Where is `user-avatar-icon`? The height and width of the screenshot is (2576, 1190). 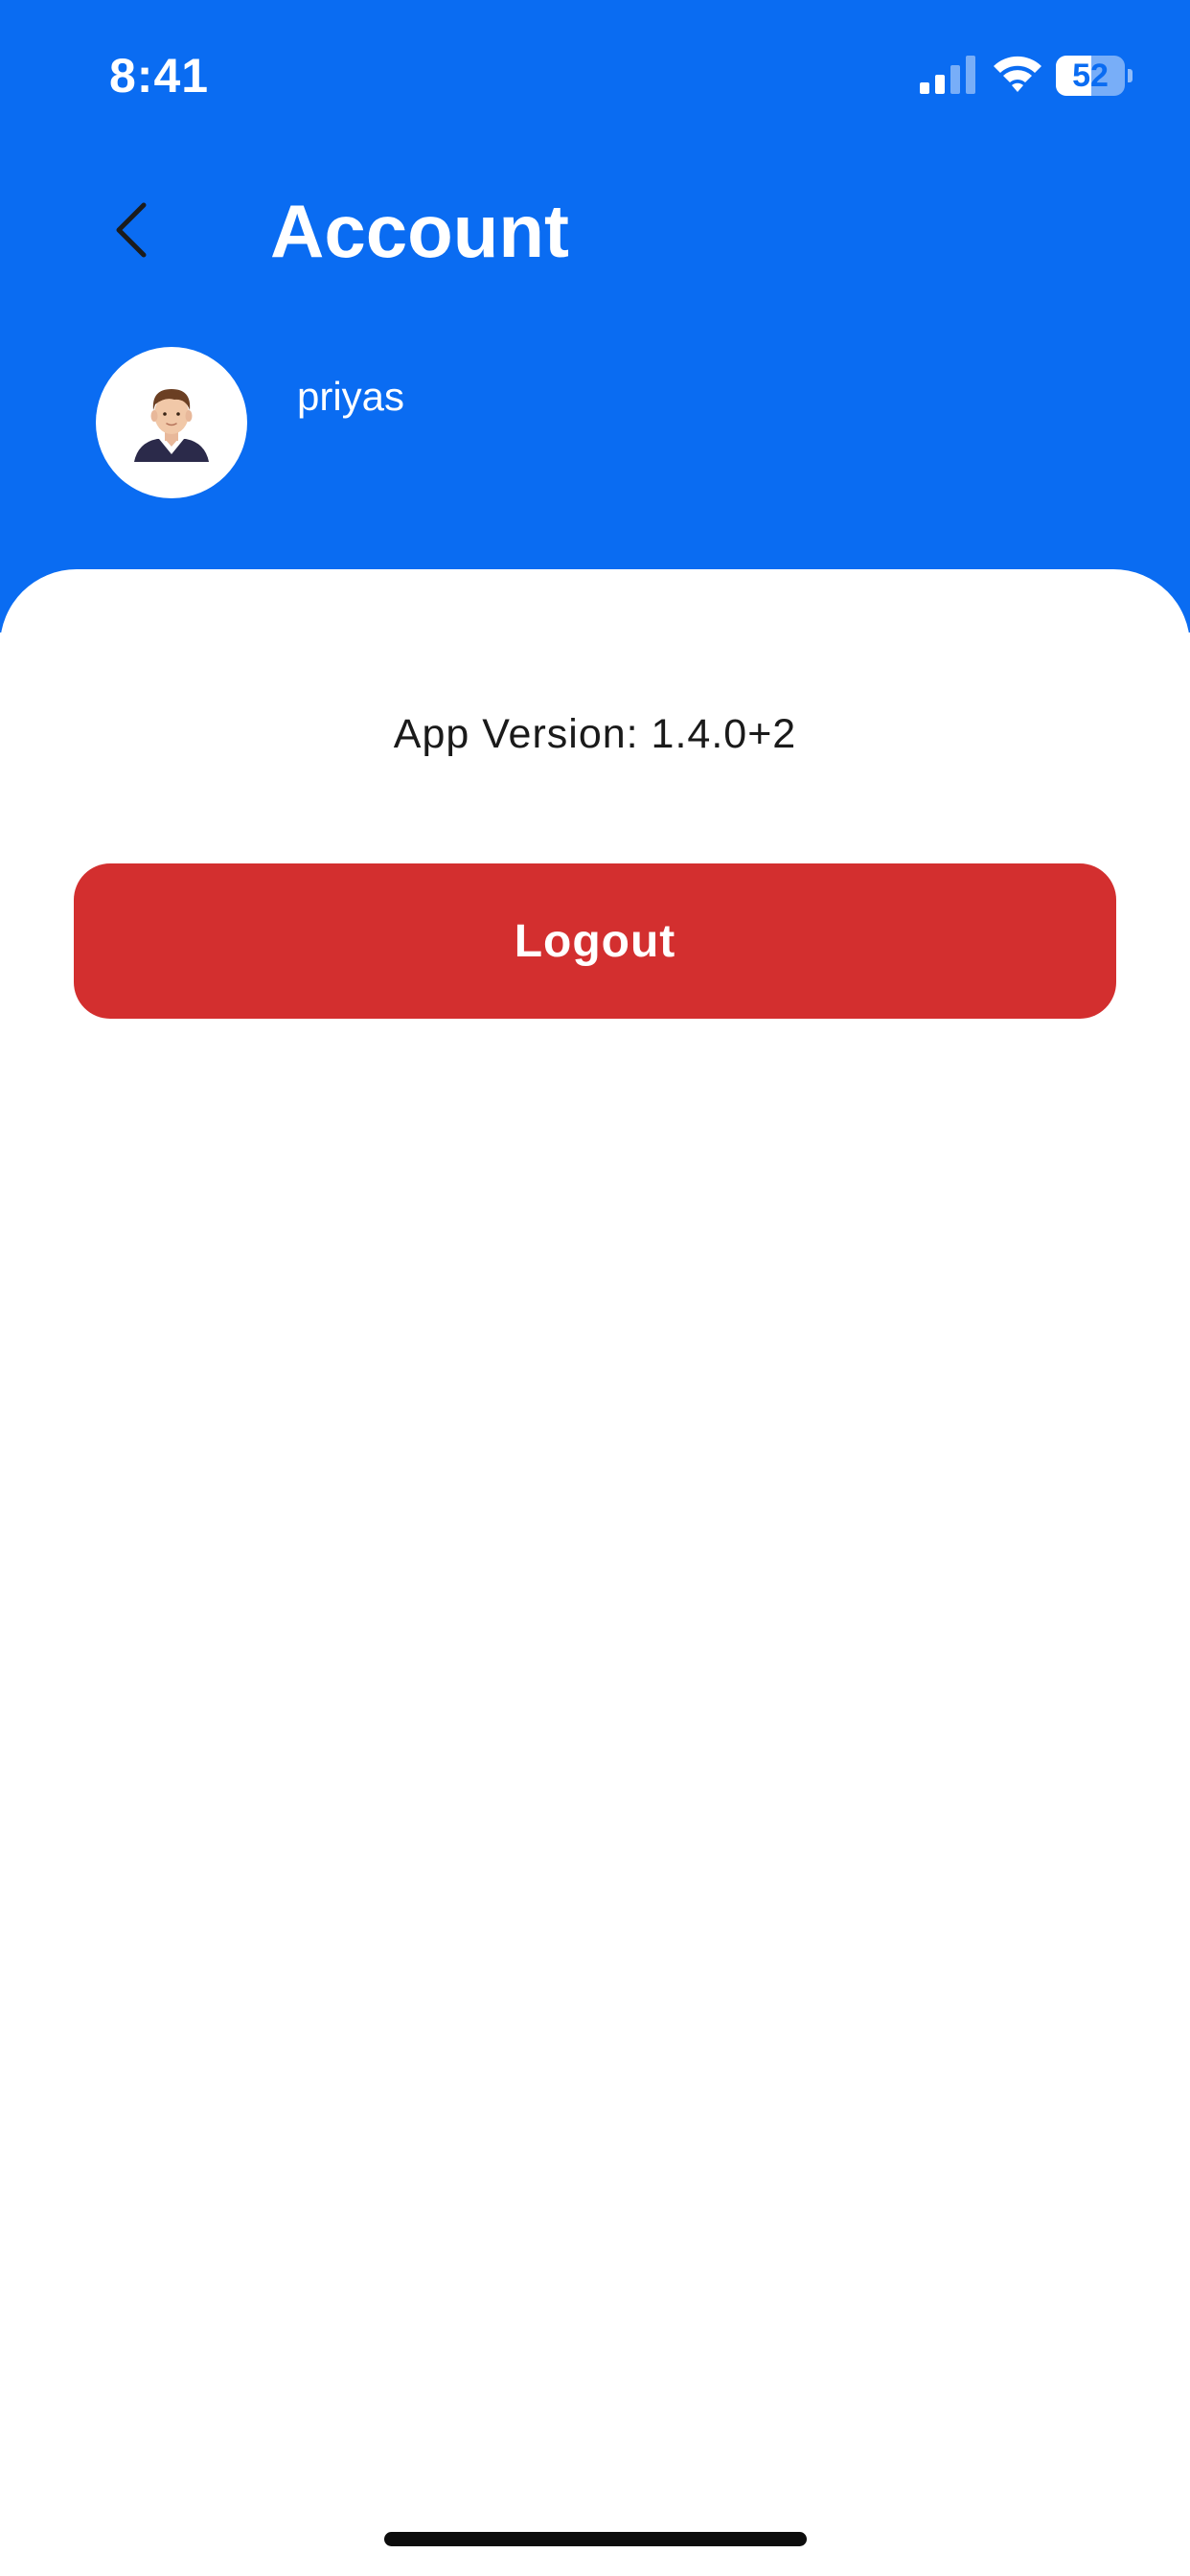
user-avatar-icon is located at coordinates (171, 425).